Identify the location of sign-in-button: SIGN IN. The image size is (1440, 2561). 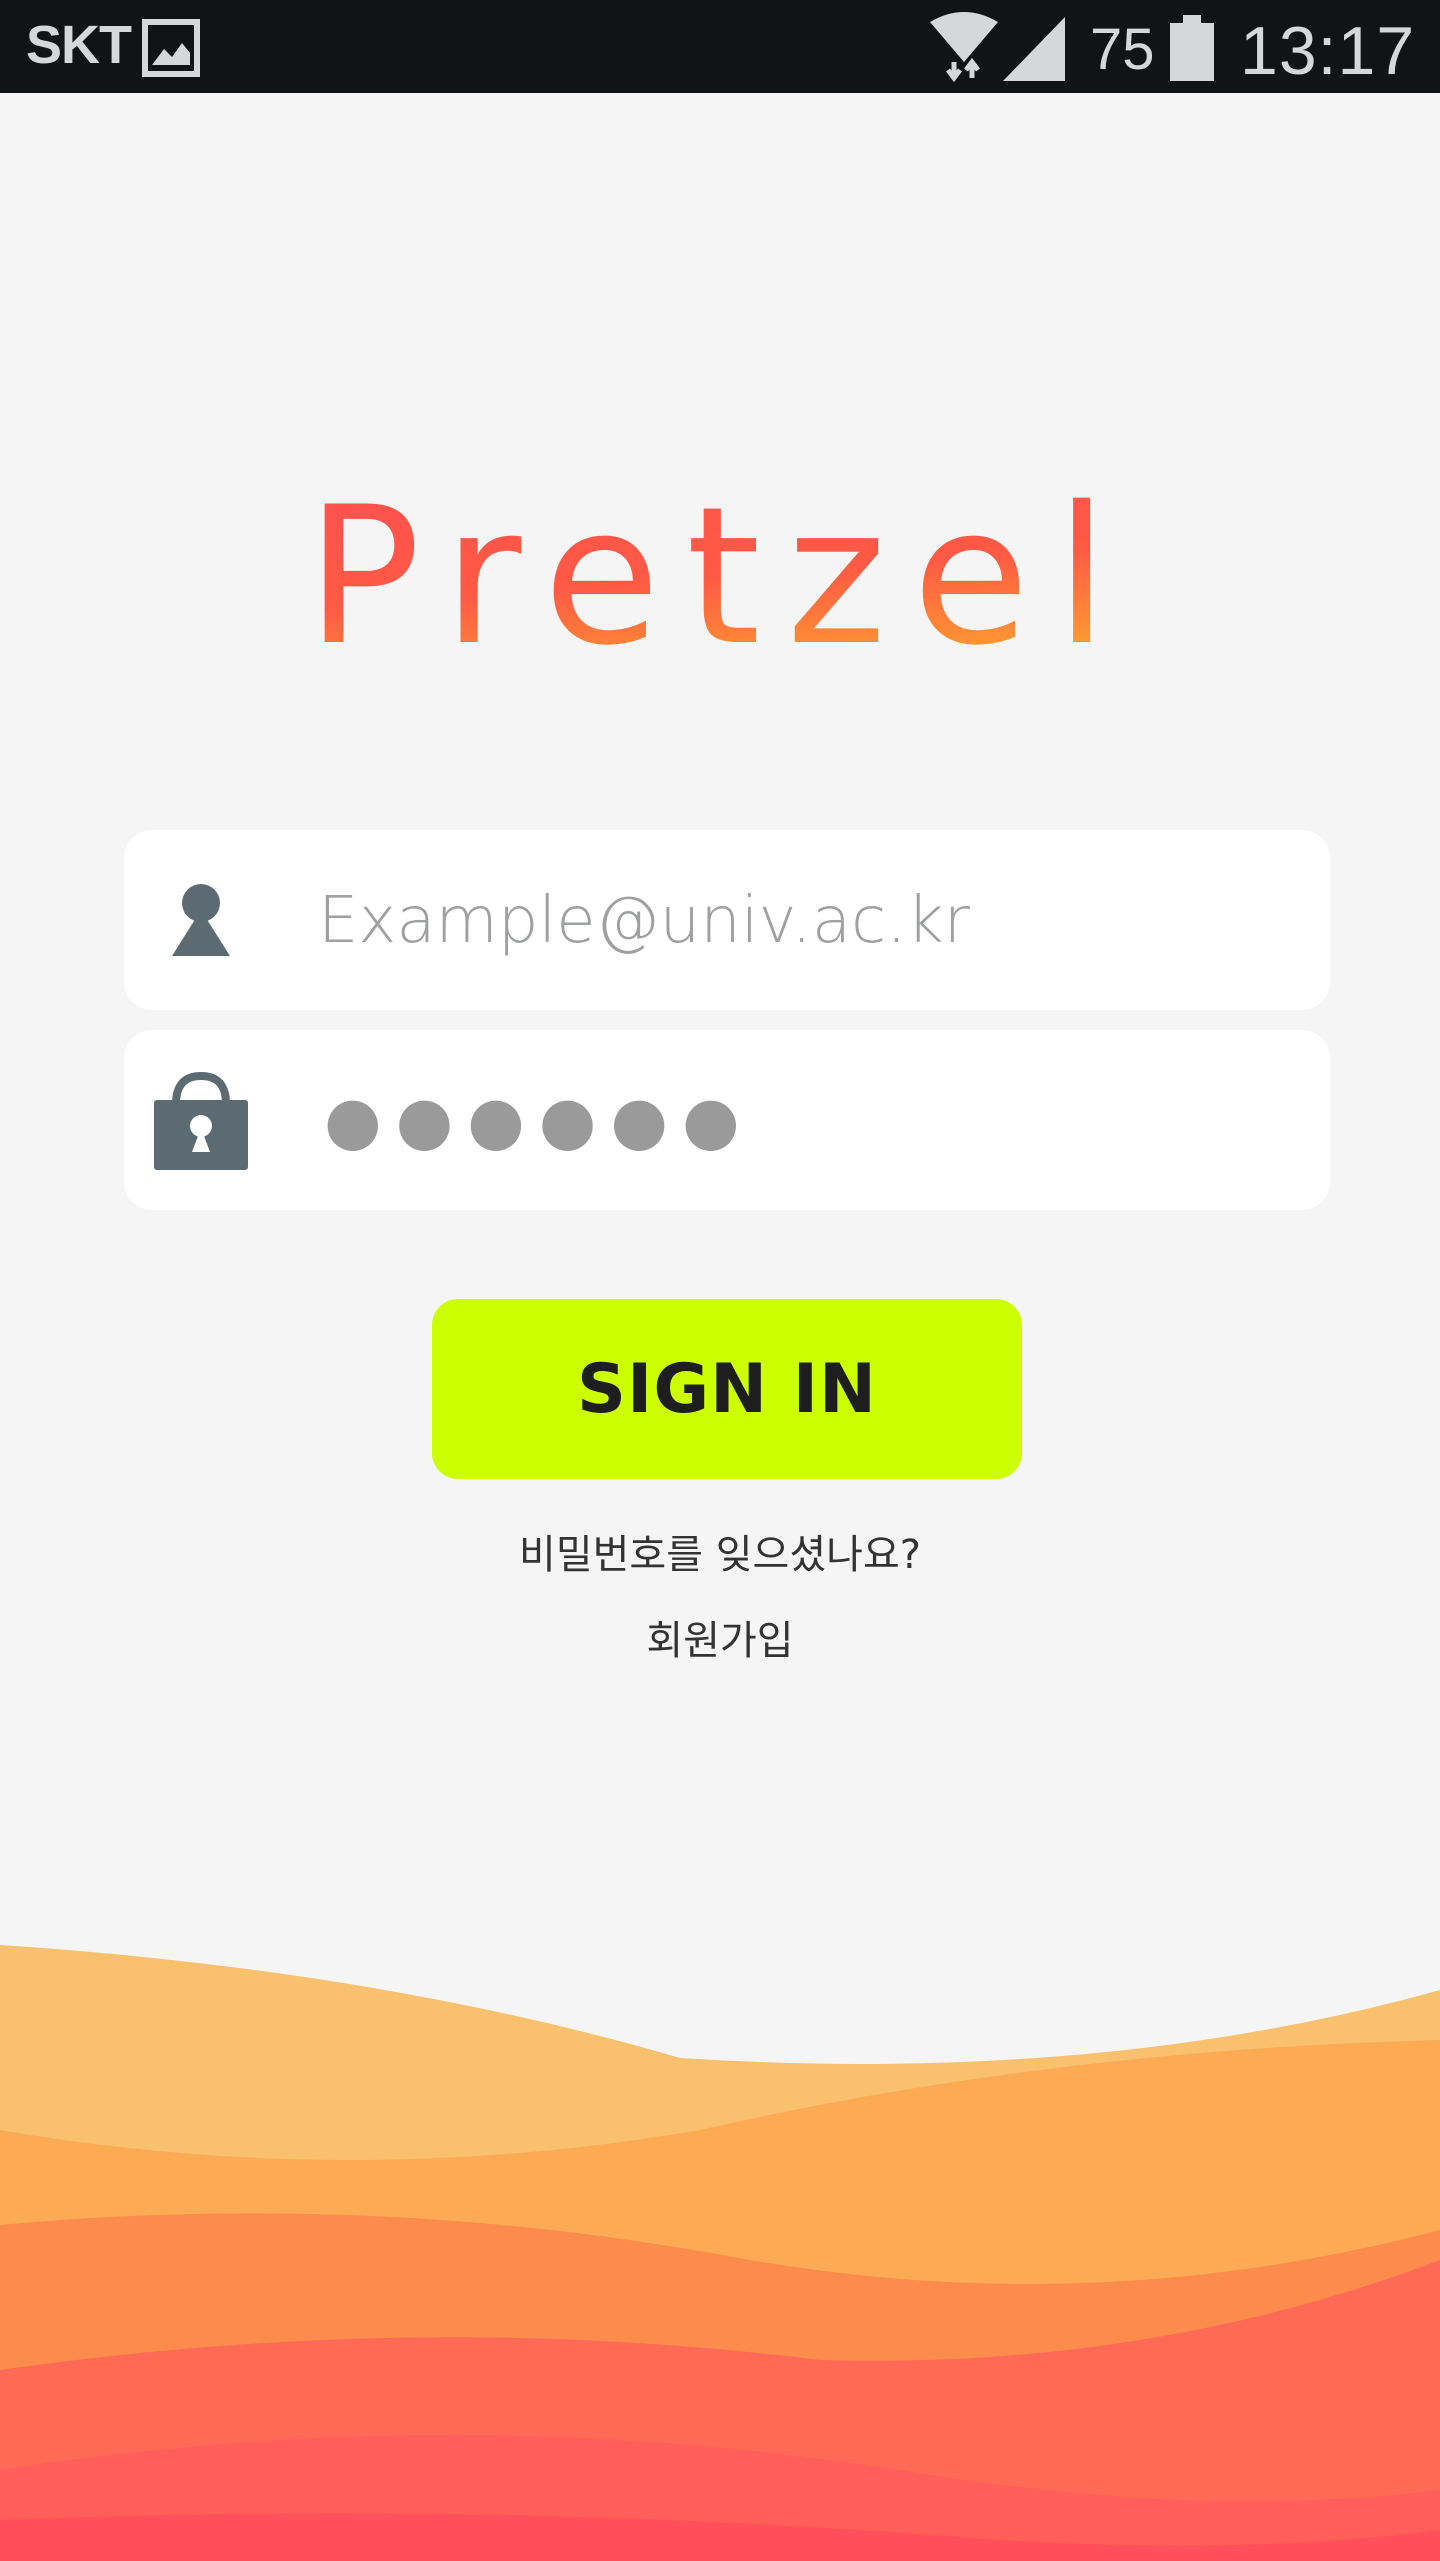
(727, 1389).